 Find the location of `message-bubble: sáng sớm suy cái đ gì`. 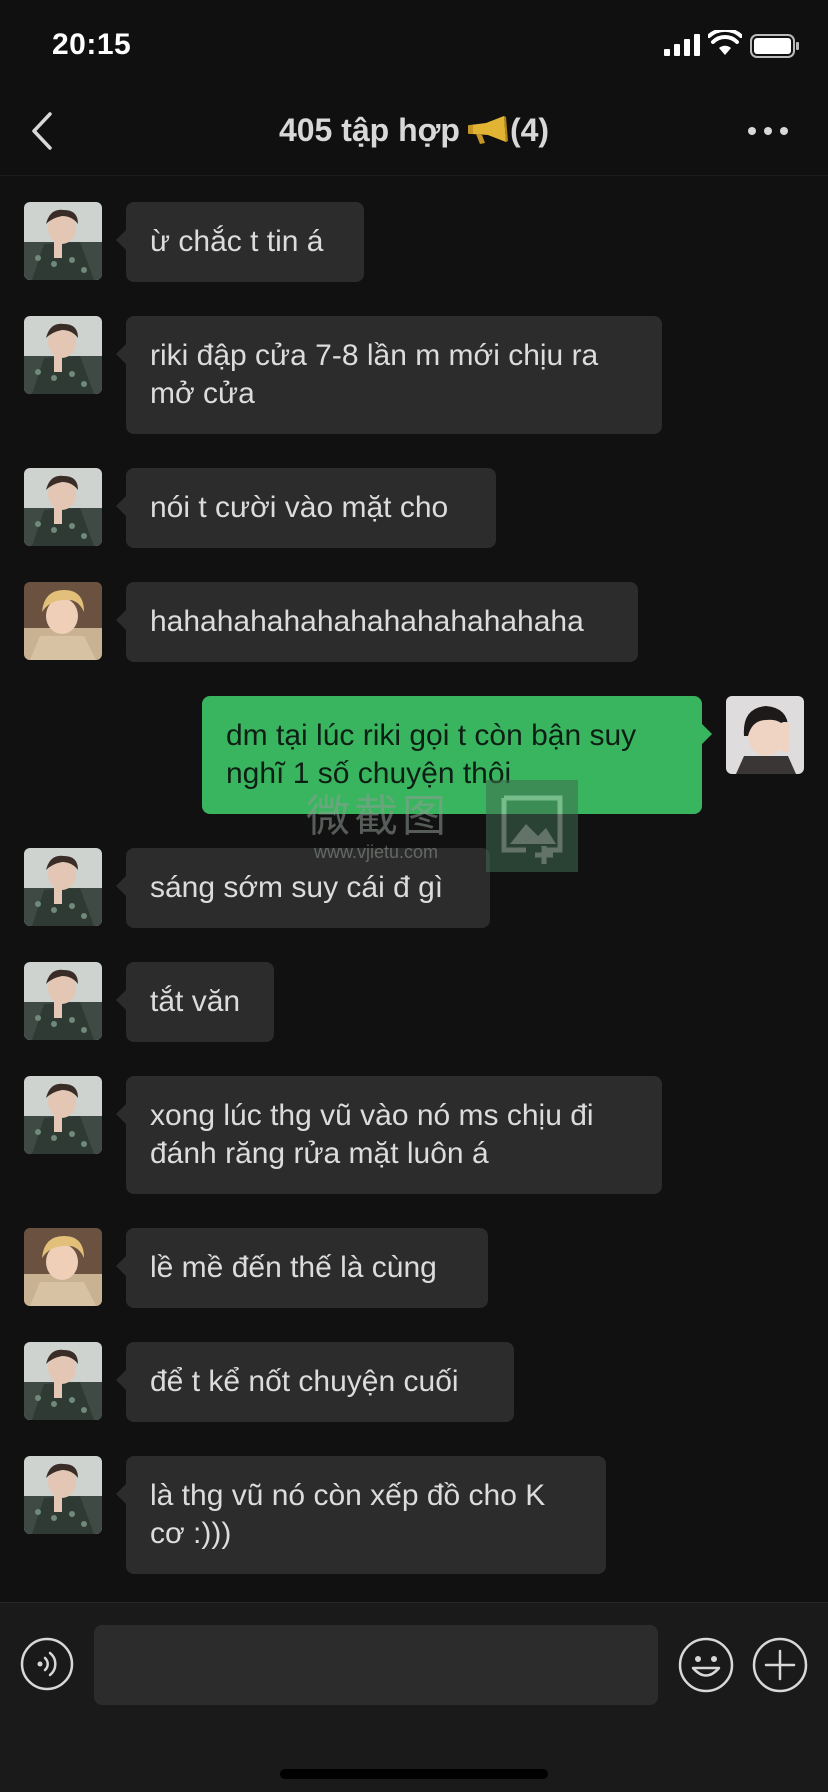

message-bubble: sáng sớm suy cái đ gì is located at coordinates (303, 888).